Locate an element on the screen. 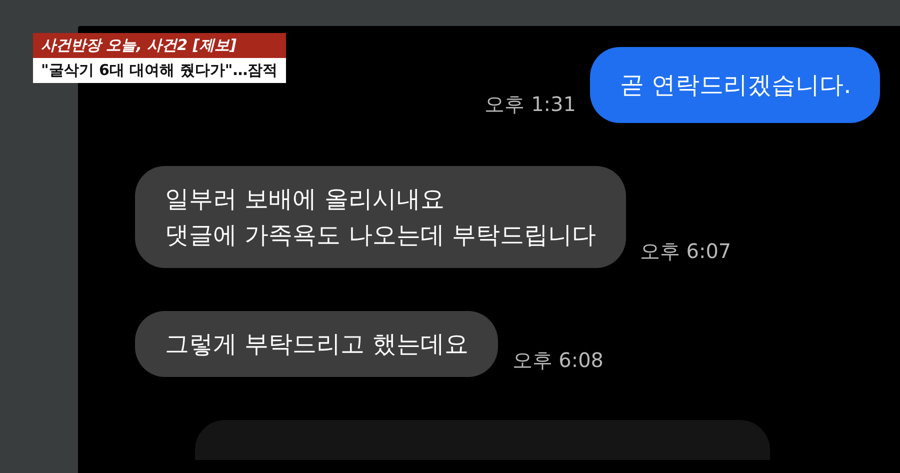 The image size is (900, 473). message-time: 오후 1:31 is located at coordinates (530, 104).